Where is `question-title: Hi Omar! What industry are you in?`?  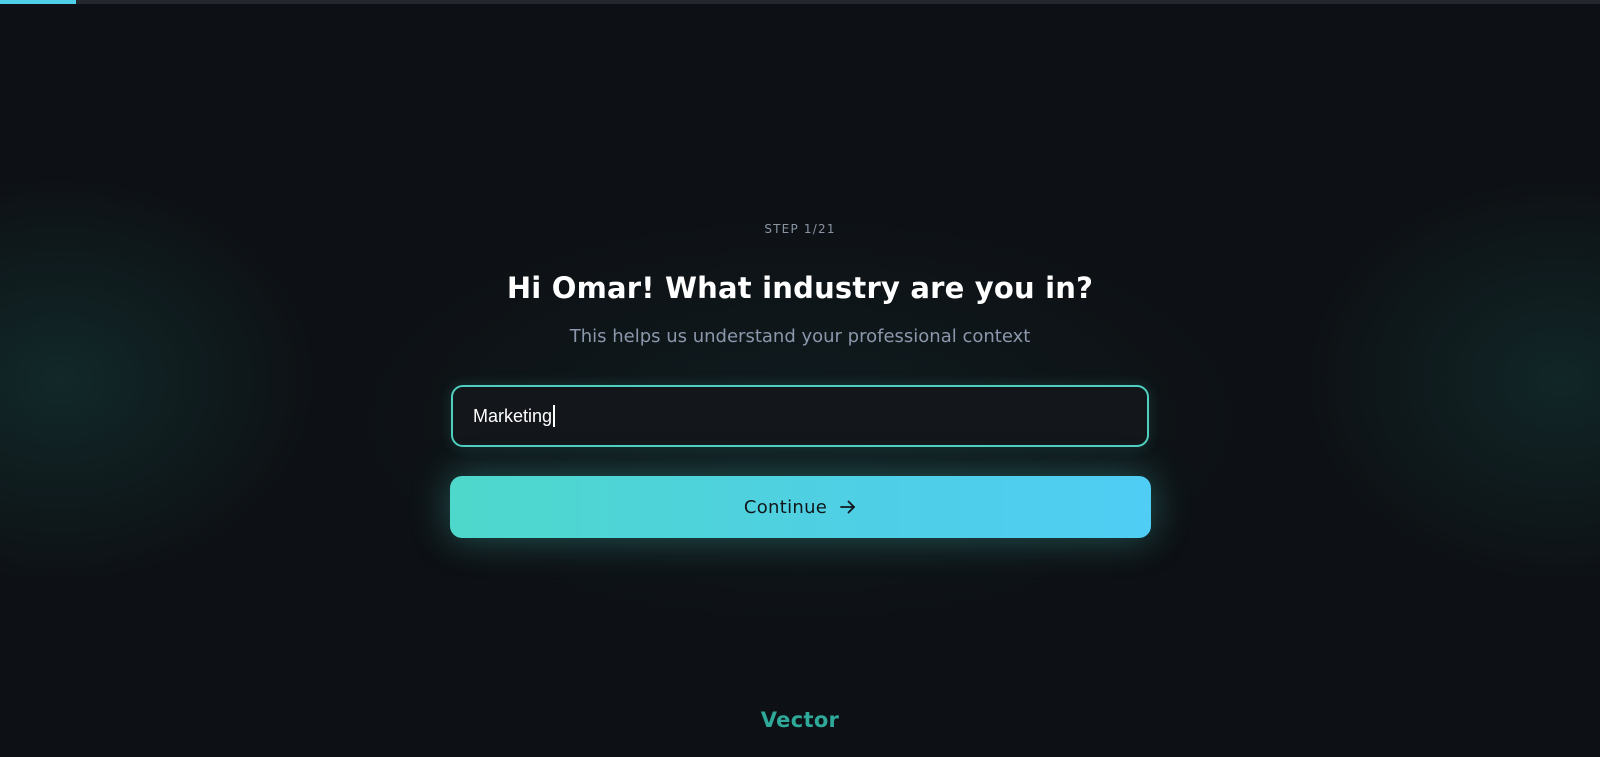
question-title: Hi Omar! What industry are you in? is located at coordinates (800, 288).